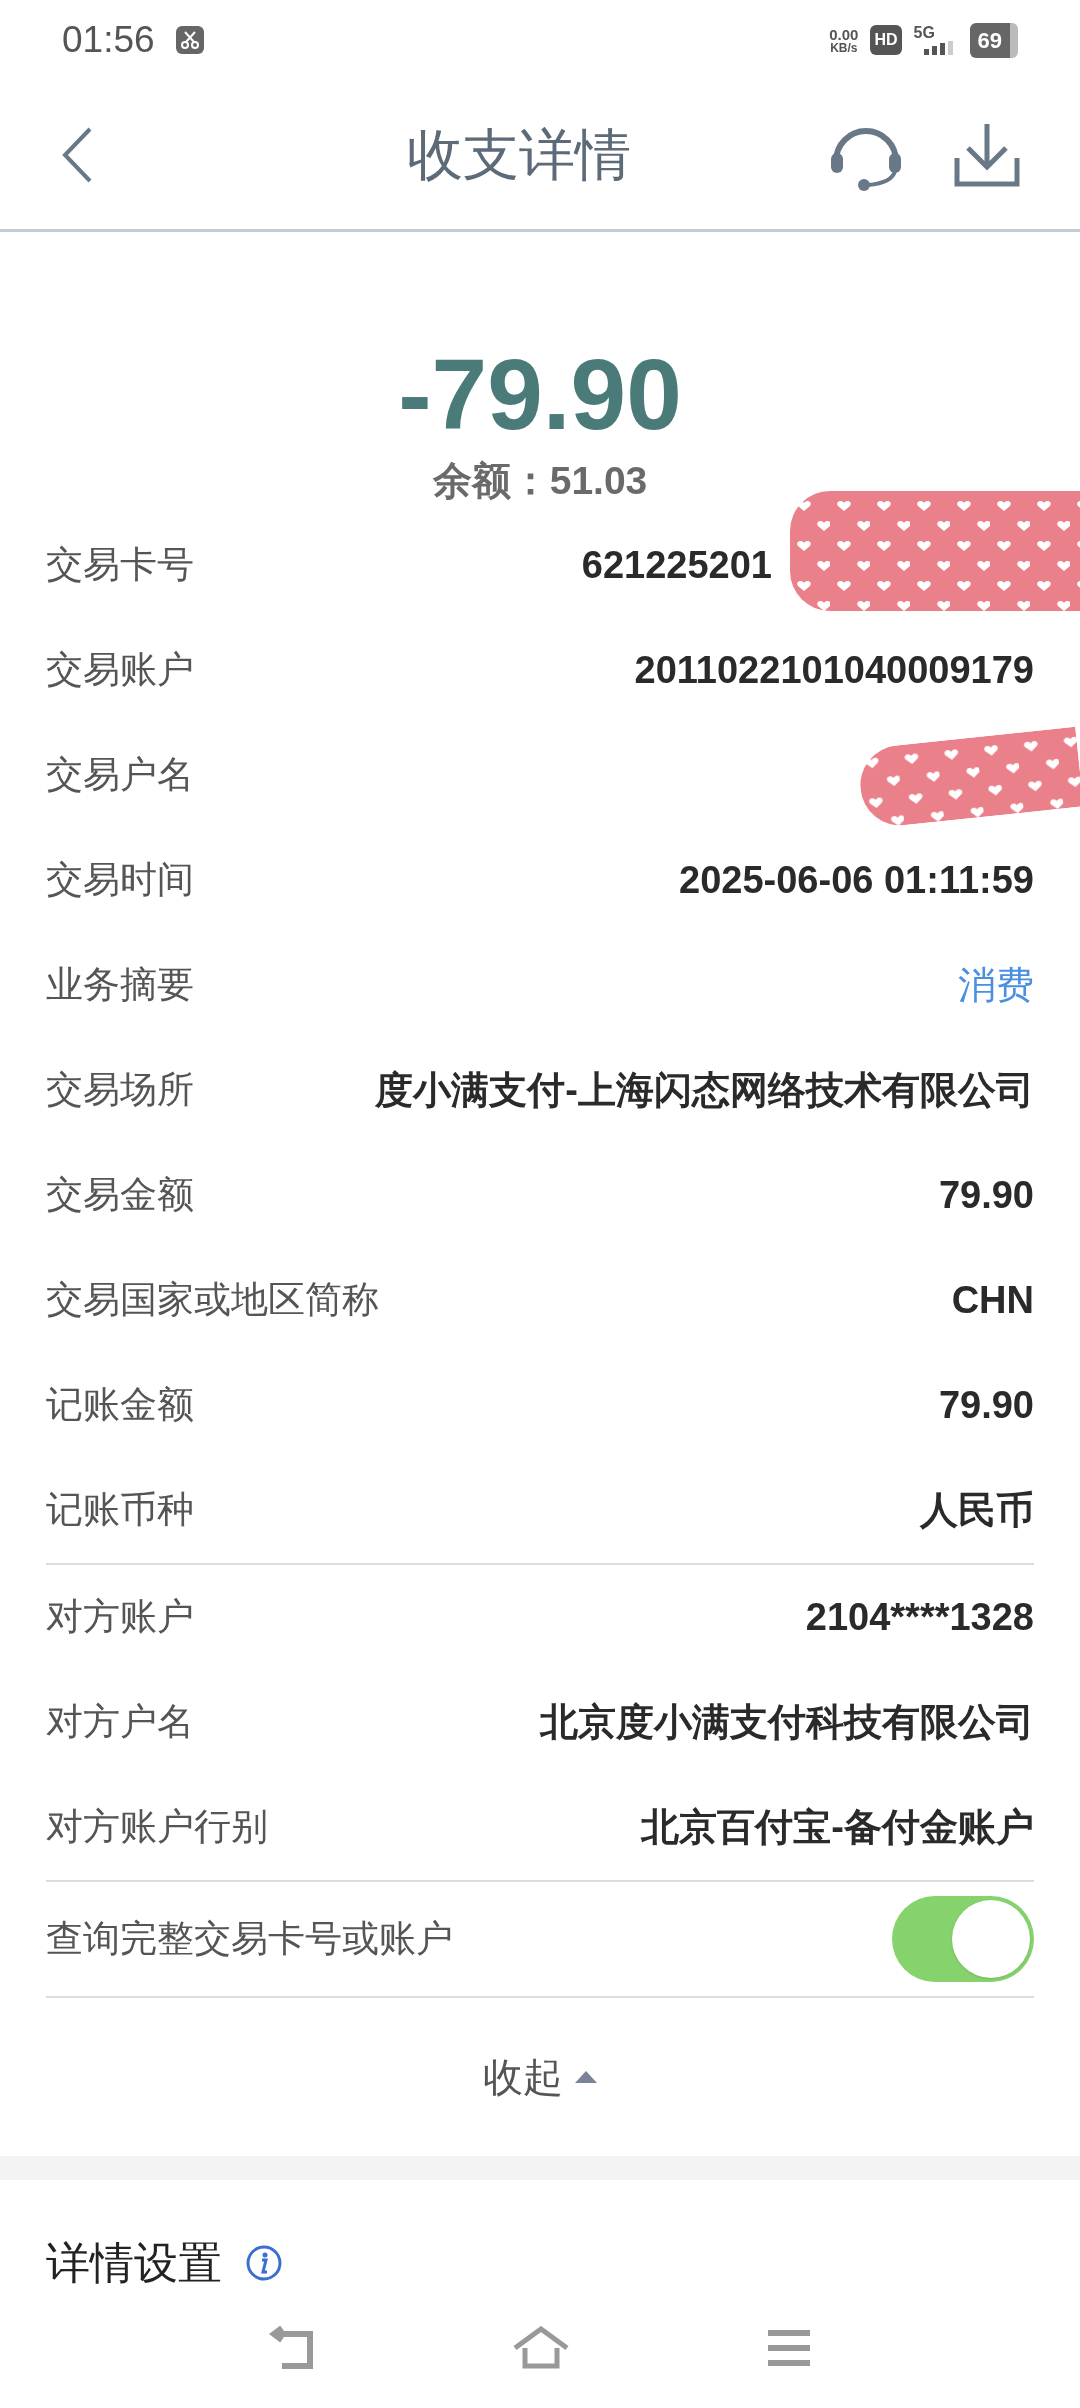 The height and width of the screenshot is (2408, 1080). Describe the element at coordinates (120, 1510) in the screenshot. I see `field-label: 记账币种` at that location.